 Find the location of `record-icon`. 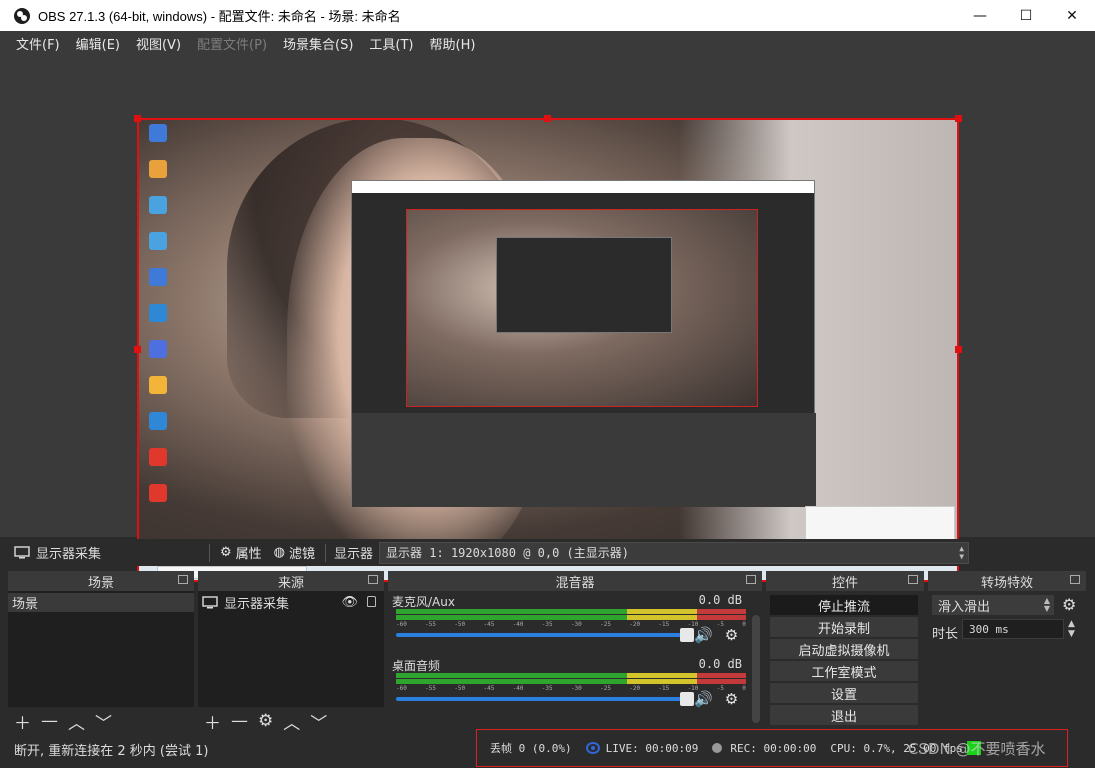

record-icon is located at coordinates (717, 748).